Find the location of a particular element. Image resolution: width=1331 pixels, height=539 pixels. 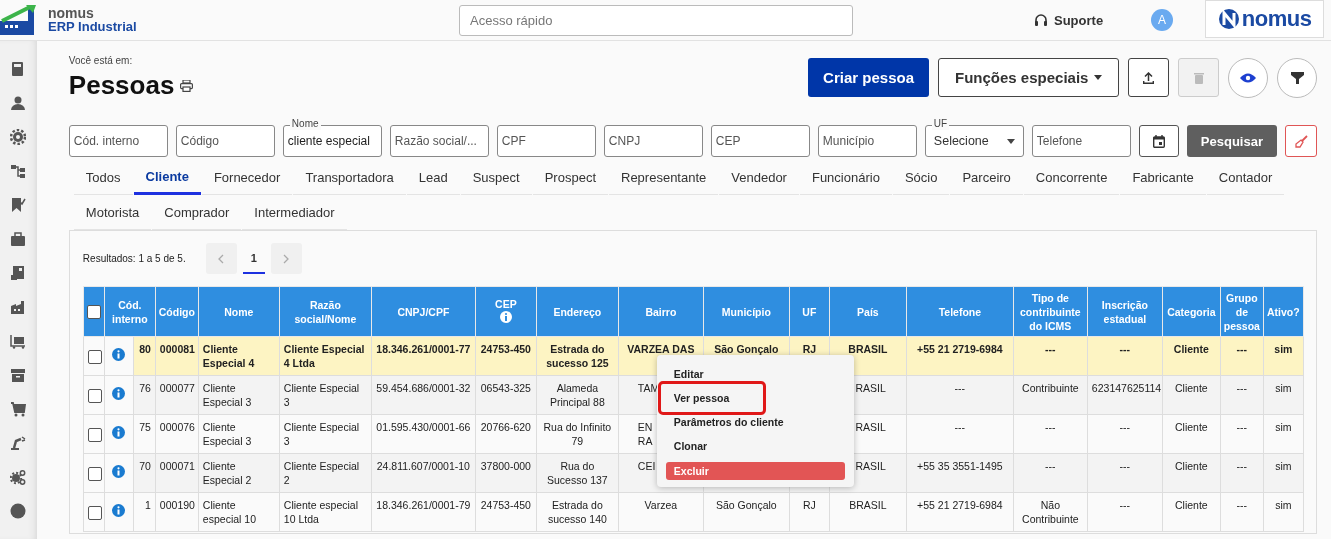

category-tab: Contador is located at coordinates (1245, 177).